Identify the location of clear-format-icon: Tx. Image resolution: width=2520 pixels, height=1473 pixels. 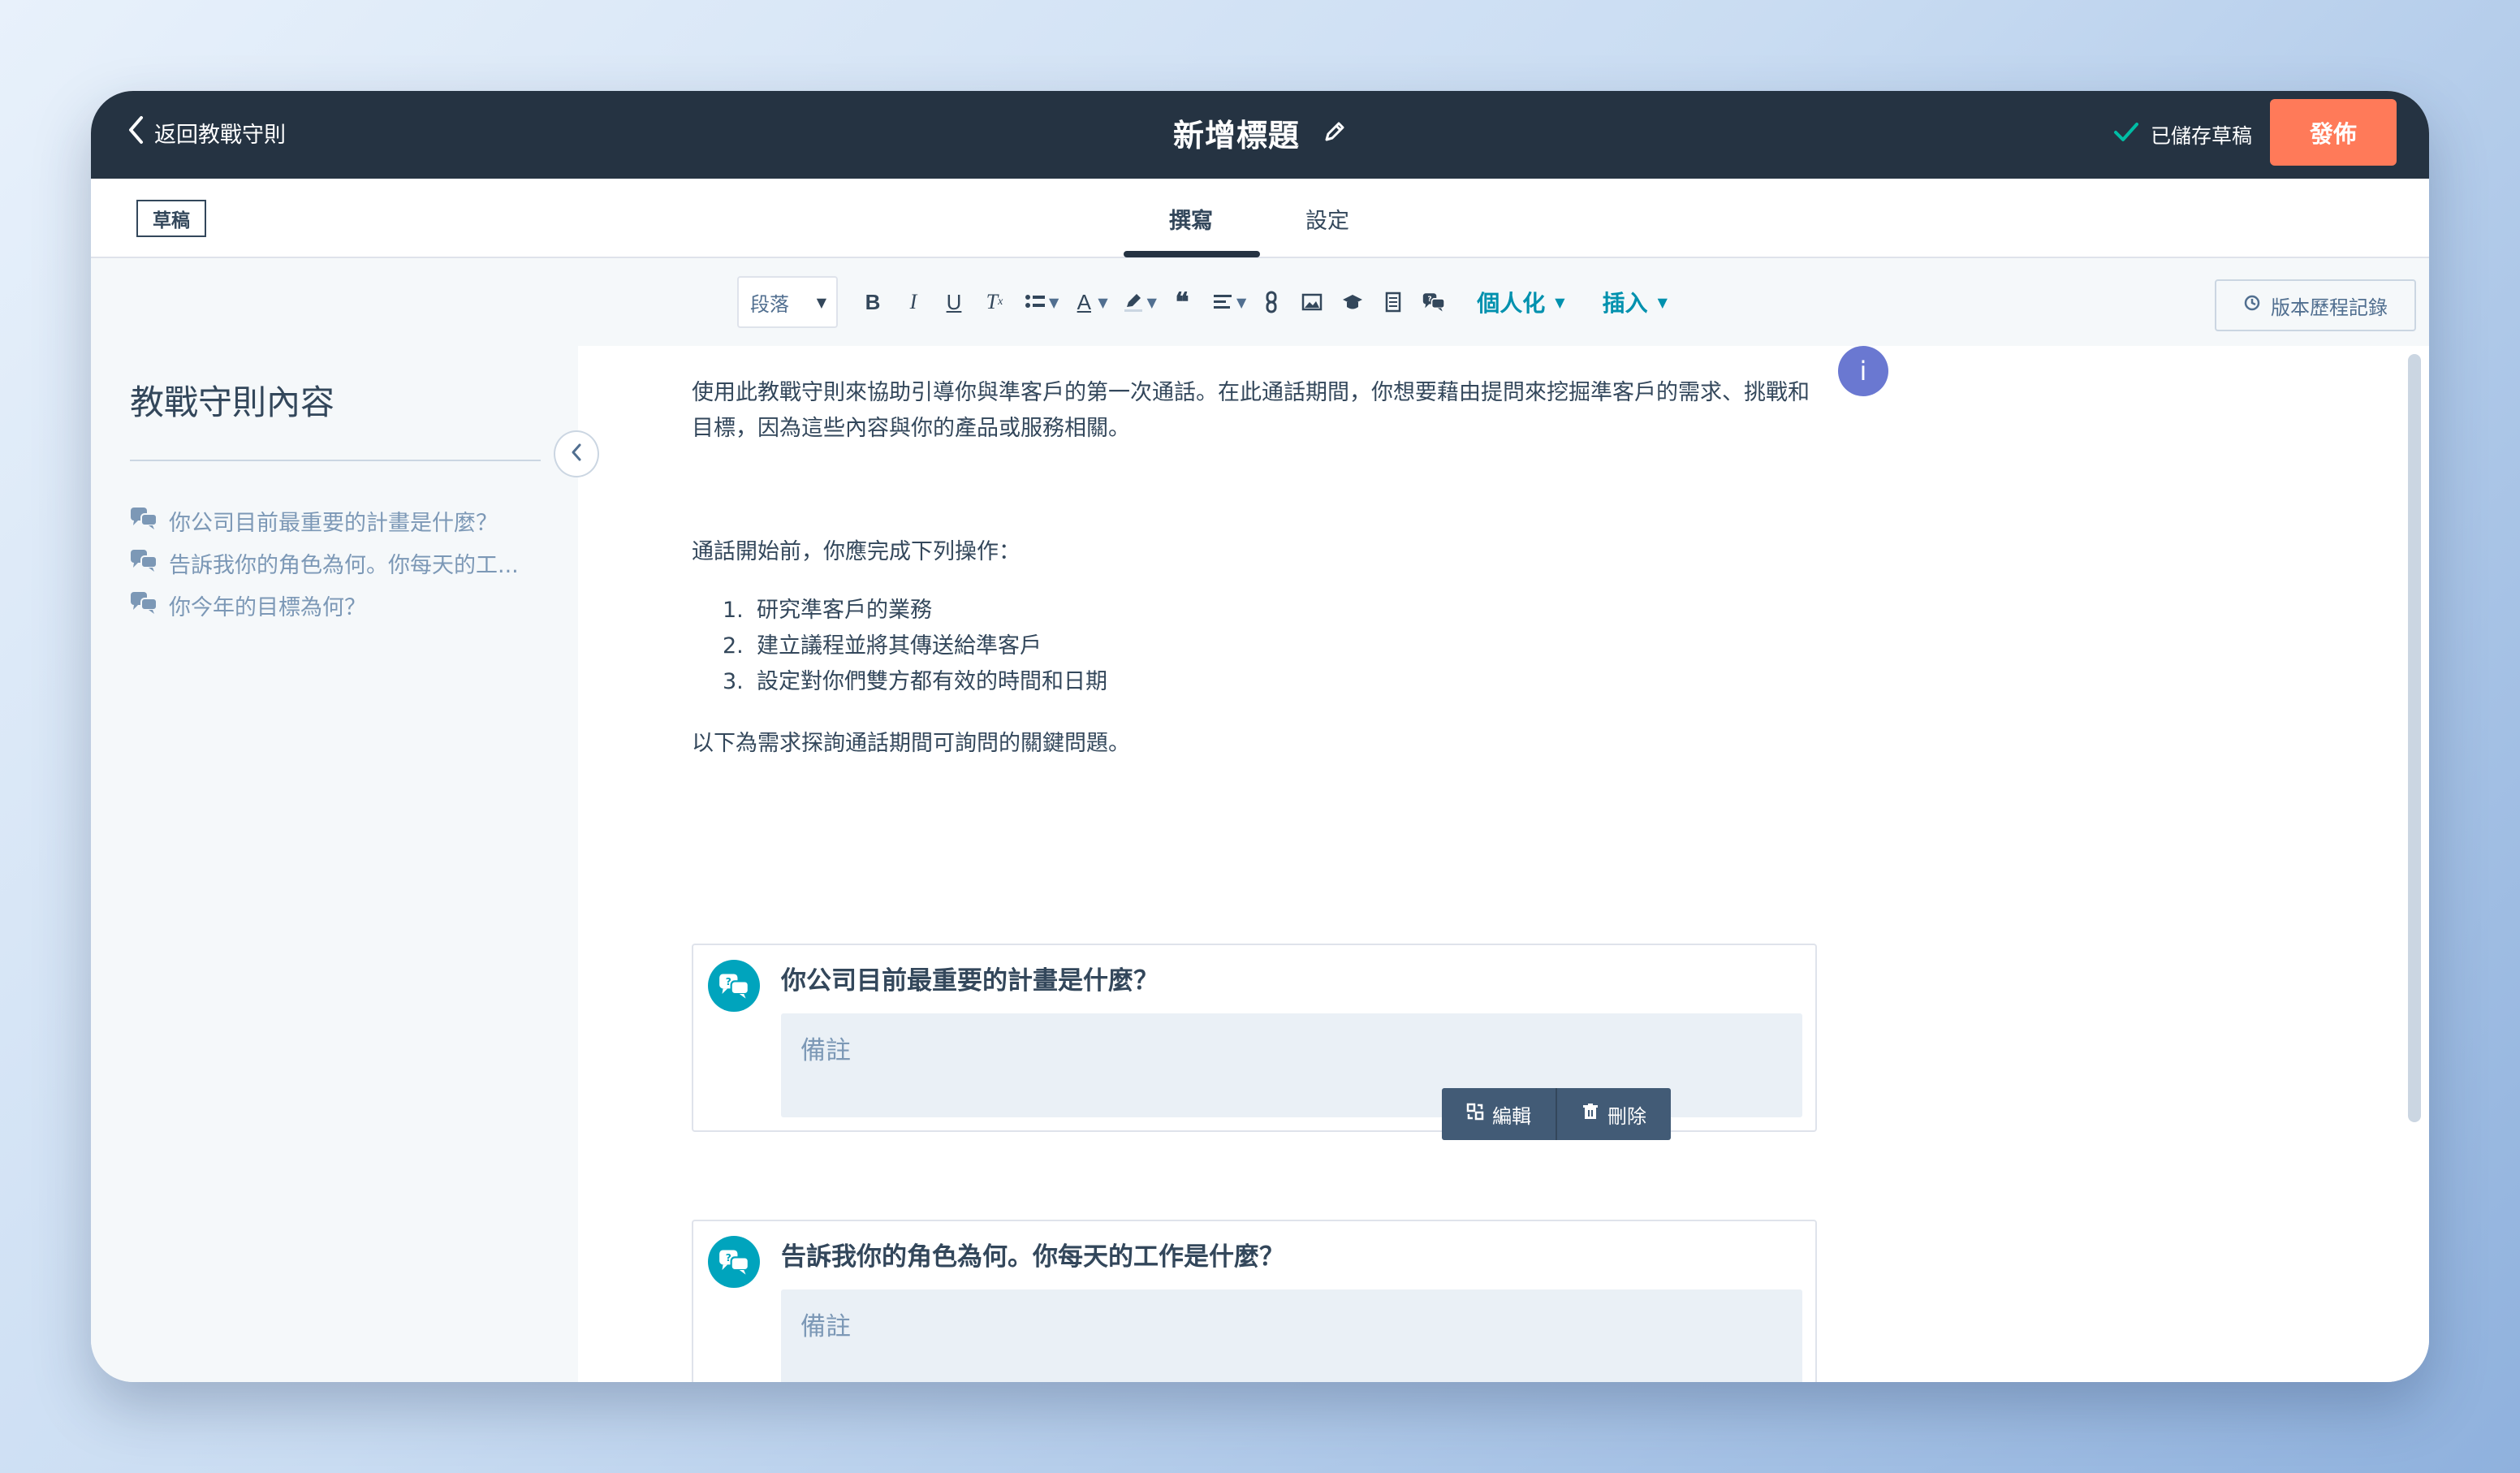
(994, 302).